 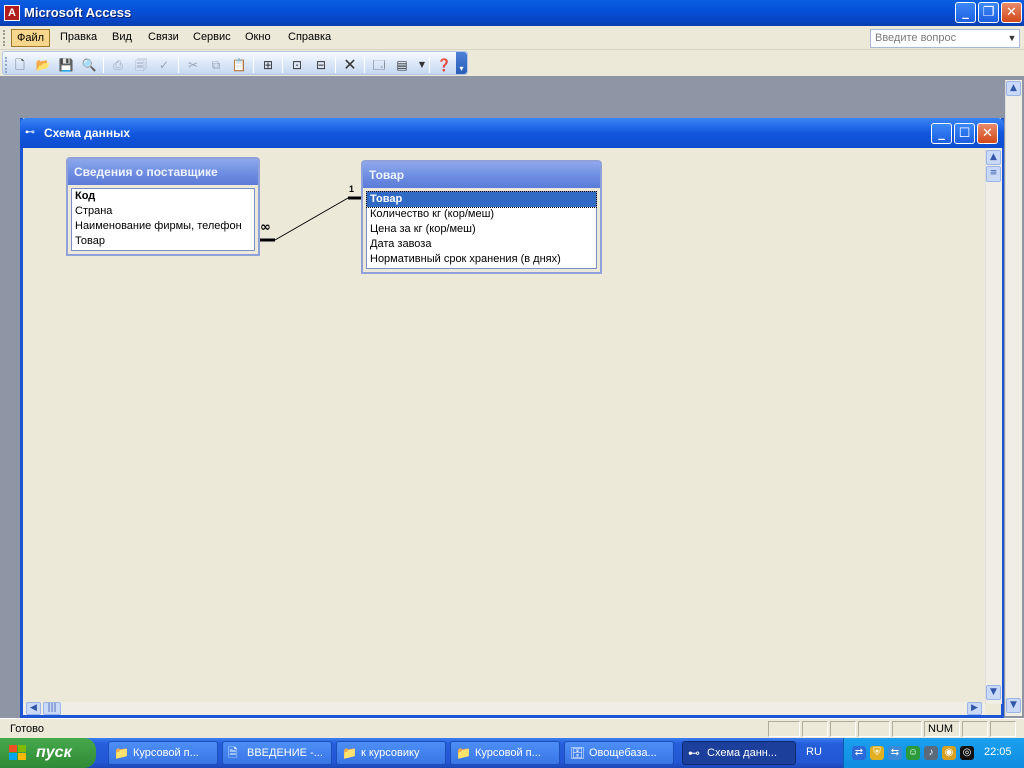 I want to click on show-direct-icon: ⊡, so click(x=297, y=65).